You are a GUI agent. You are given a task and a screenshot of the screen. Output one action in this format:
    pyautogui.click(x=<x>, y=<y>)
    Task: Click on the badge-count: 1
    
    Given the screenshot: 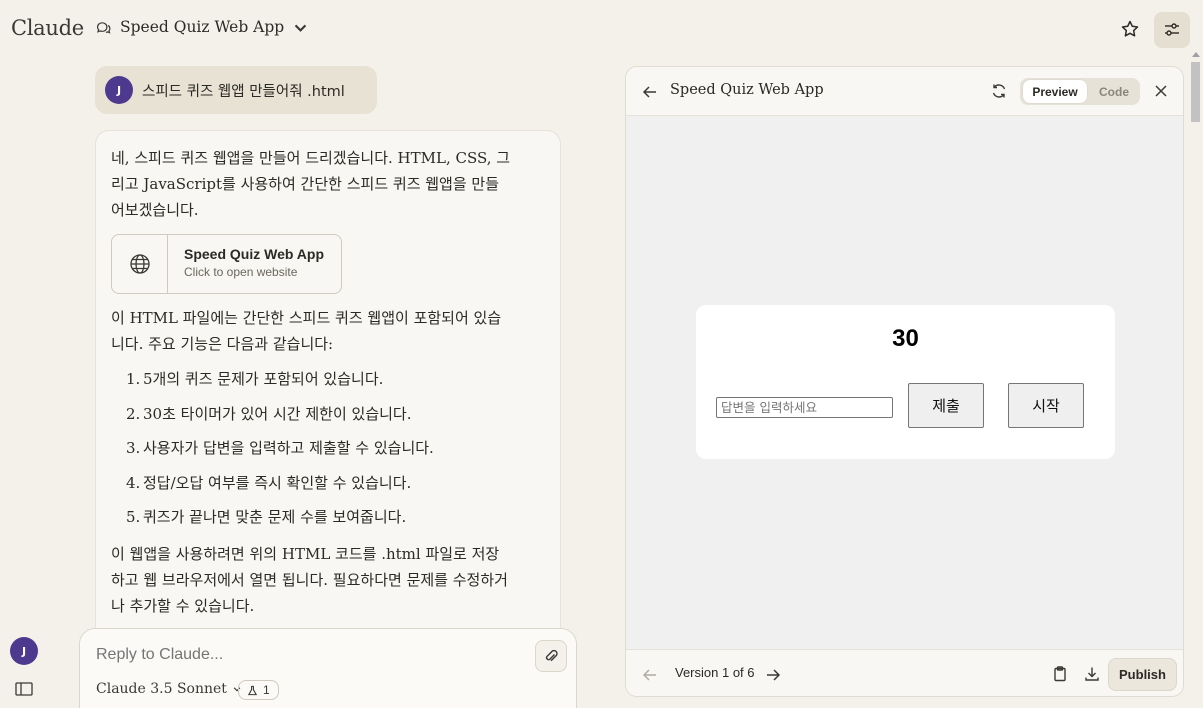 What is the action you would take?
    pyautogui.click(x=266, y=690)
    